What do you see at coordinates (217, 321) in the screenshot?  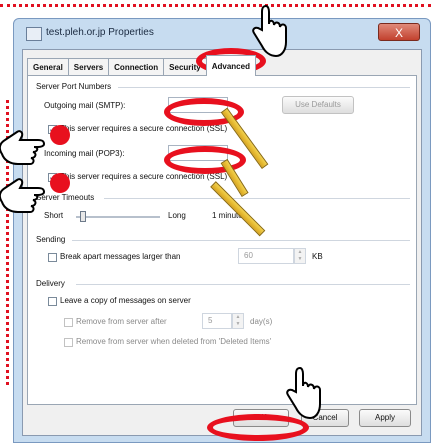 I see `remove-days-input: 5` at bounding box center [217, 321].